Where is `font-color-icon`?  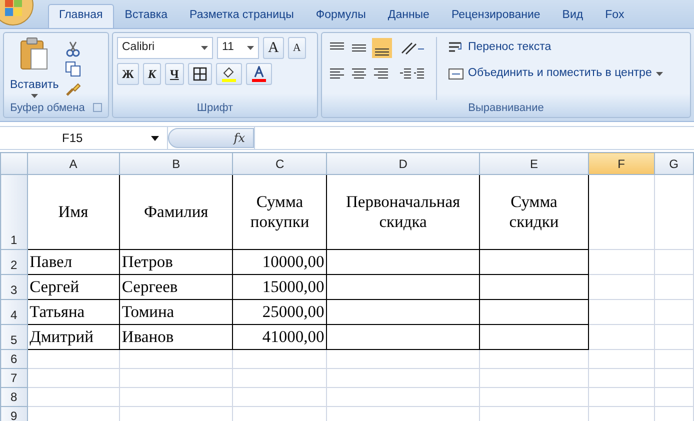
font-color-icon is located at coordinates (258, 74).